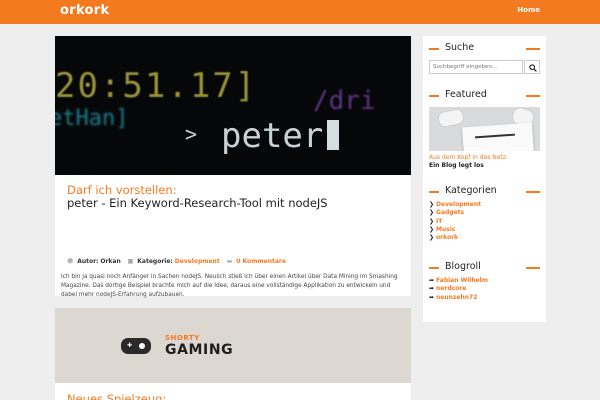 This screenshot has height=400, width=600. I want to click on comments-link: 0 Kommentare, so click(261, 261).